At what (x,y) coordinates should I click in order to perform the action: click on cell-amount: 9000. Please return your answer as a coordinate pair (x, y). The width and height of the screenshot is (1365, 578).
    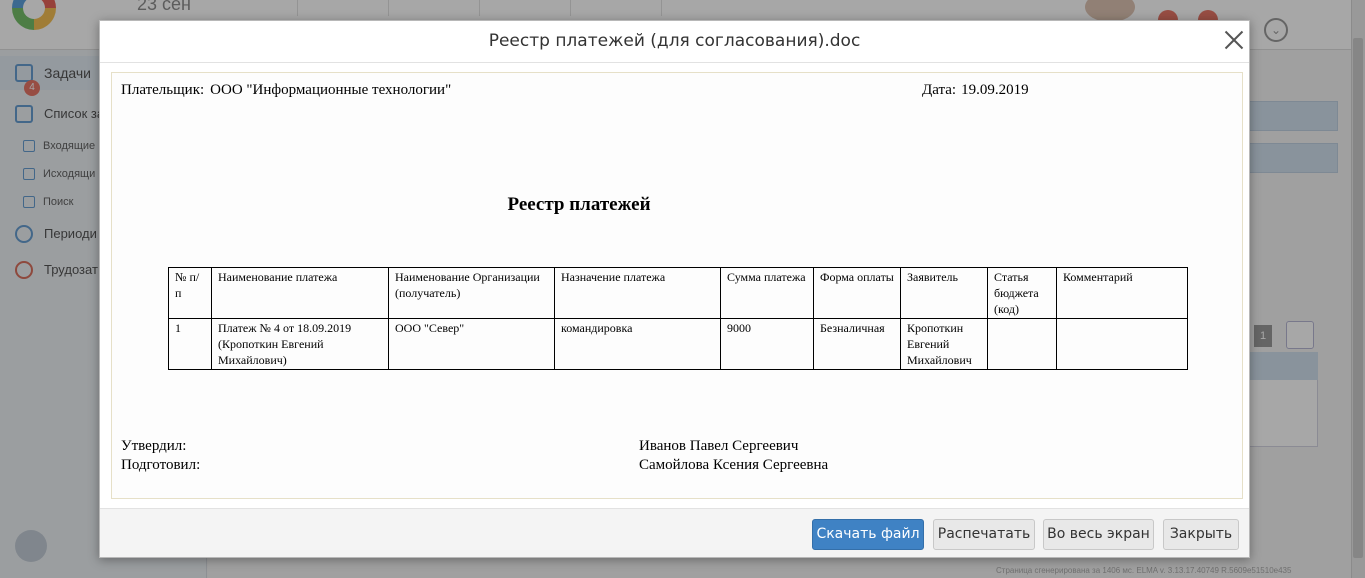
    Looking at the image, I should click on (767, 344).